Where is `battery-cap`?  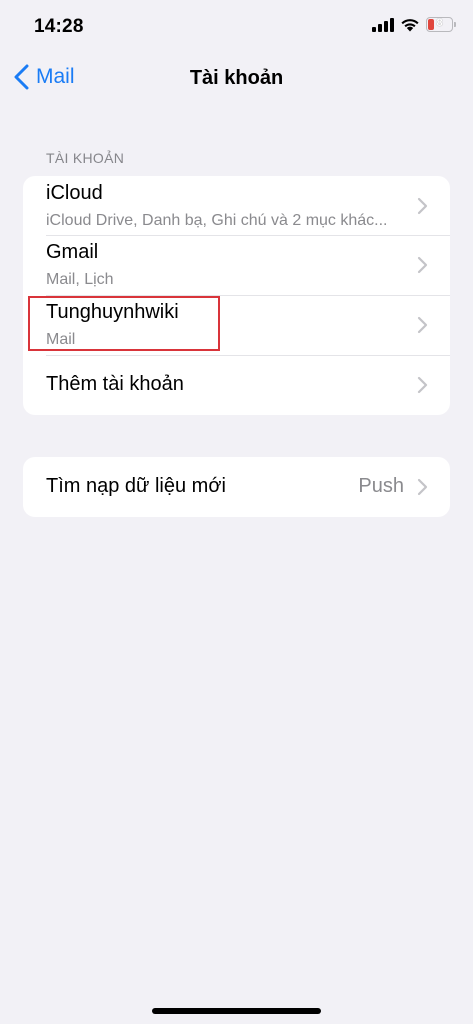 battery-cap is located at coordinates (455, 24).